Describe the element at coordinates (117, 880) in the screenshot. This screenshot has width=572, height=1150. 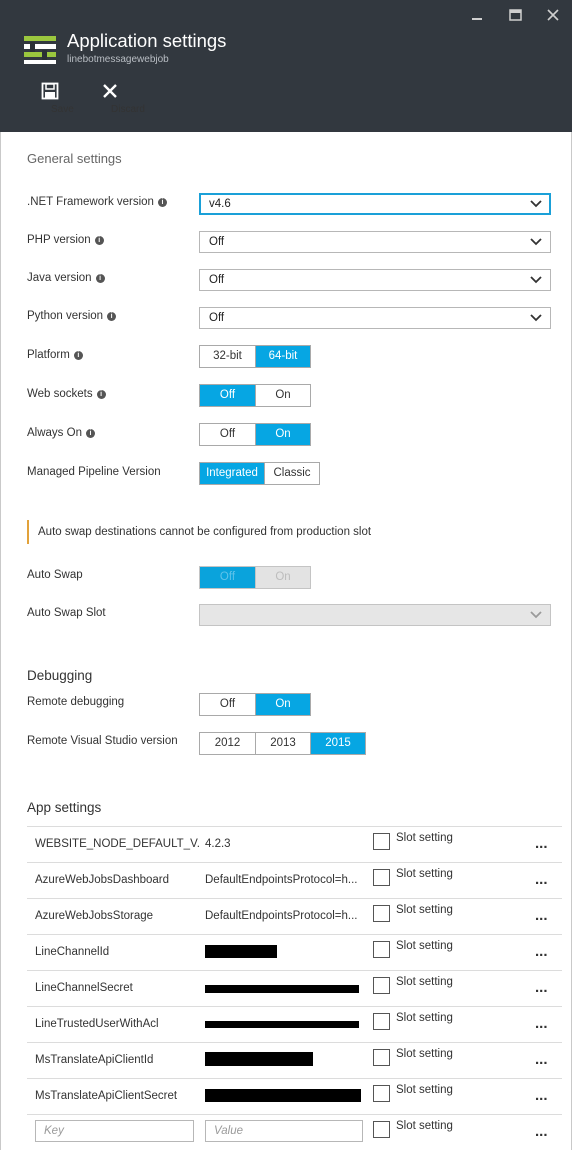
I see `setting-key: AzureWebJobsDashboard` at that location.